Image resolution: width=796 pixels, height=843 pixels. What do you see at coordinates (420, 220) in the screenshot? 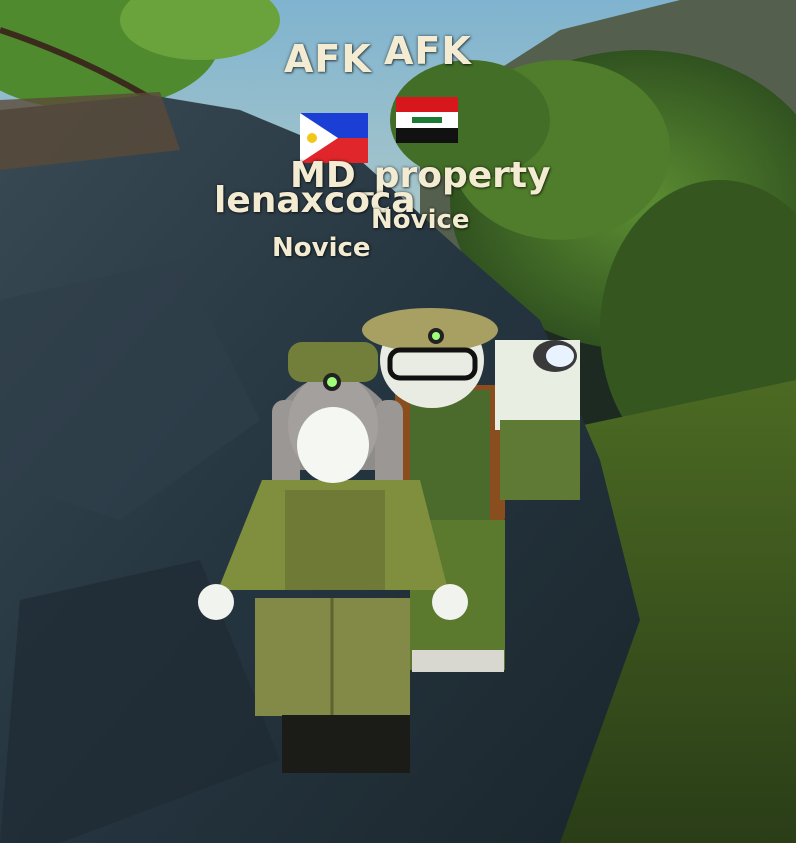
I see `rank-label-md-property: Novice` at bounding box center [420, 220].